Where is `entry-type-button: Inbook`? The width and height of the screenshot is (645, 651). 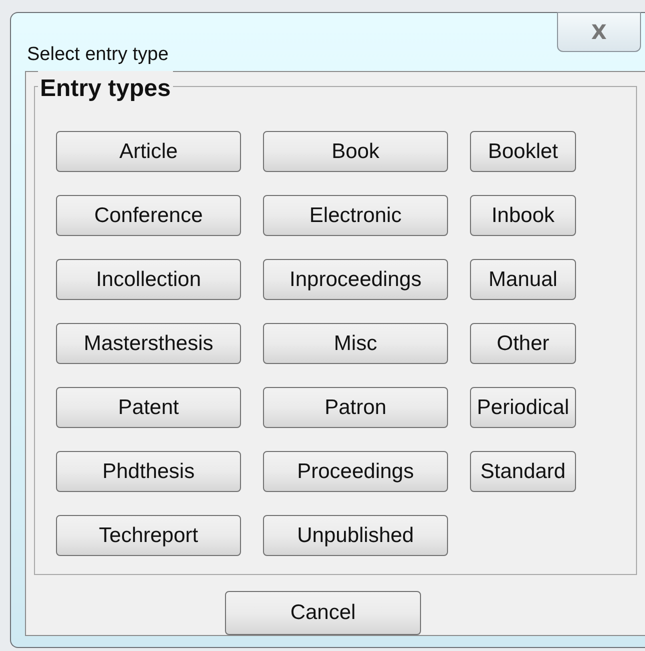
entry-type-button: Inbook is located at coordinates (523, 215).